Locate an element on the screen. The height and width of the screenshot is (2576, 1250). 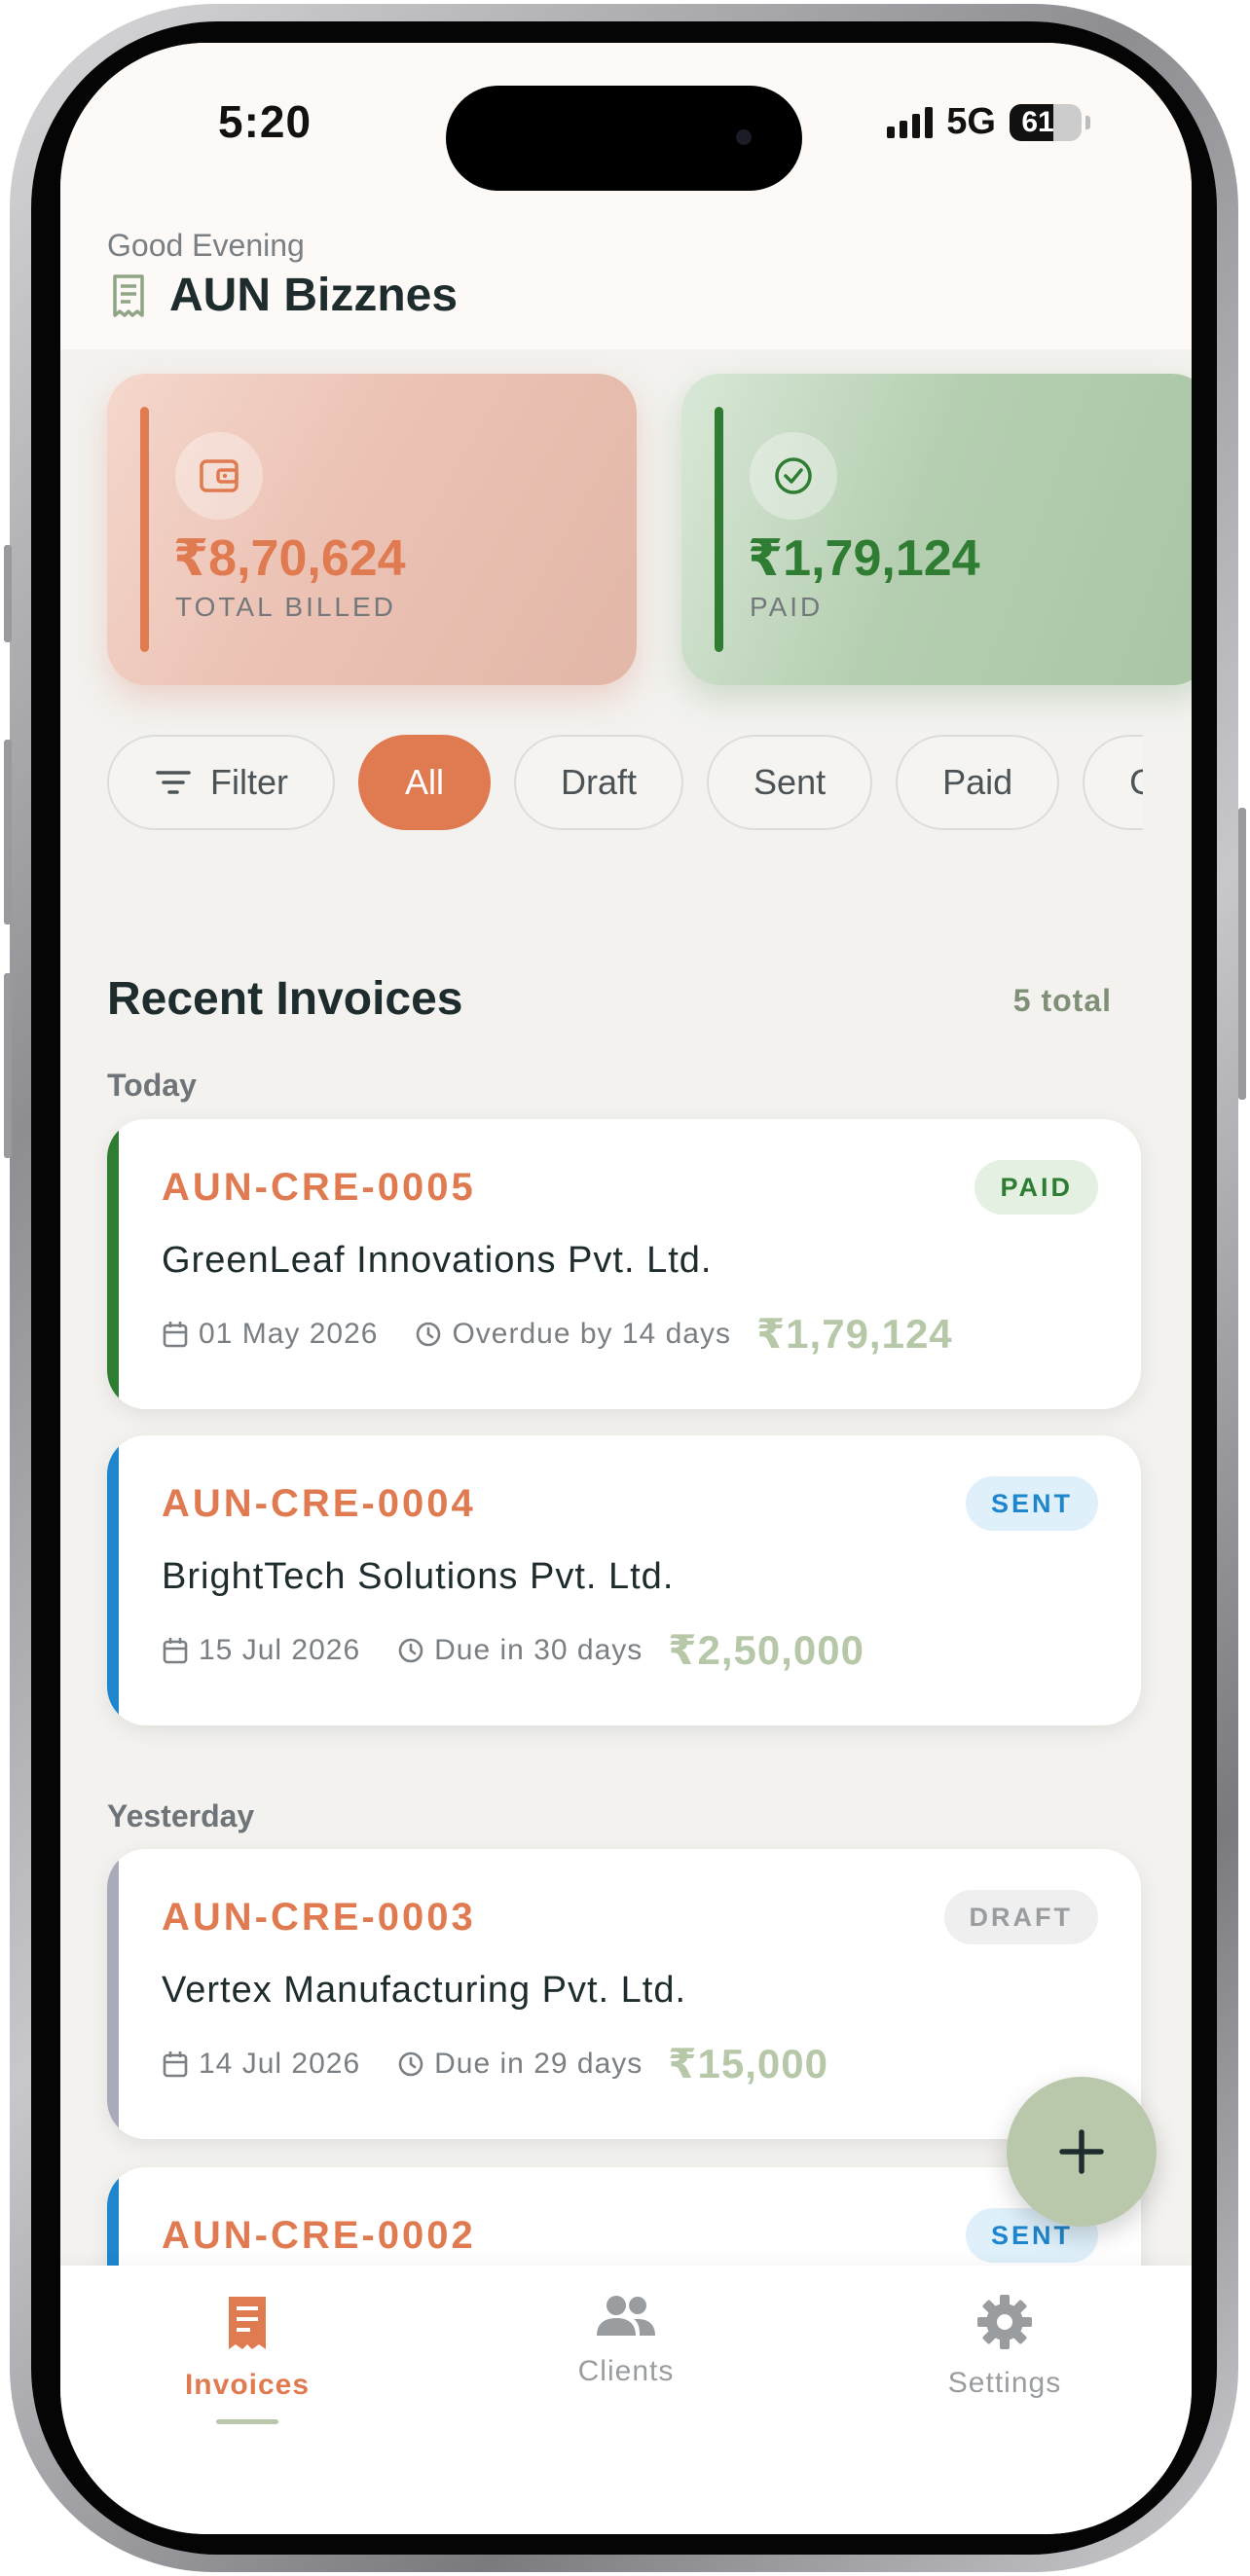
nav-clients-label: Clients is located at coordinates (626, 2371).